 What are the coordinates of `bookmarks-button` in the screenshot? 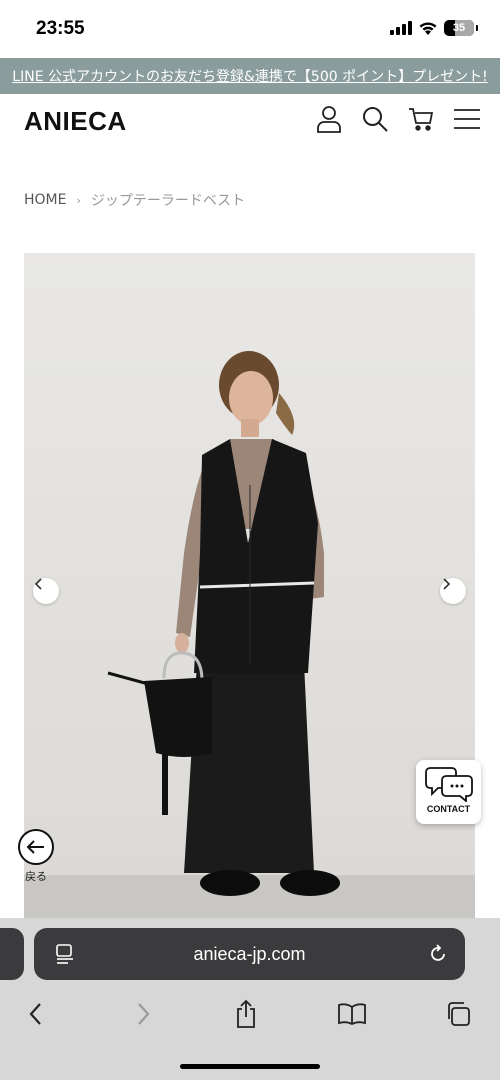 It's located at (352, 1014).